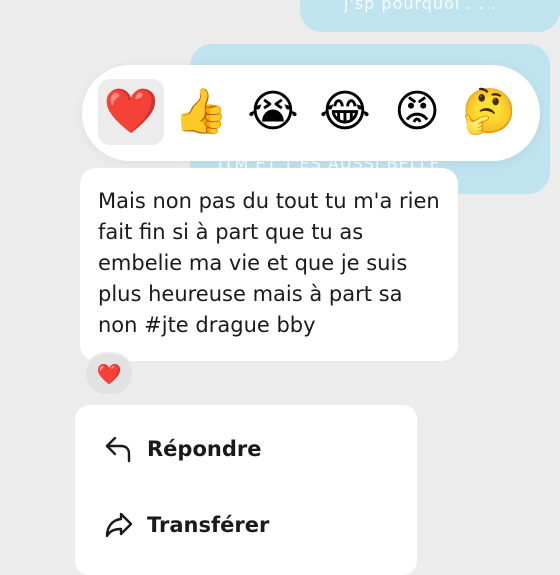 This screenshot has height=575, width=560. Describe the element at coordinates (311, 113) in the screenshot. I see `reaction-picker: ❤️ 👍 😭 😂 😡 🤔` at that location.